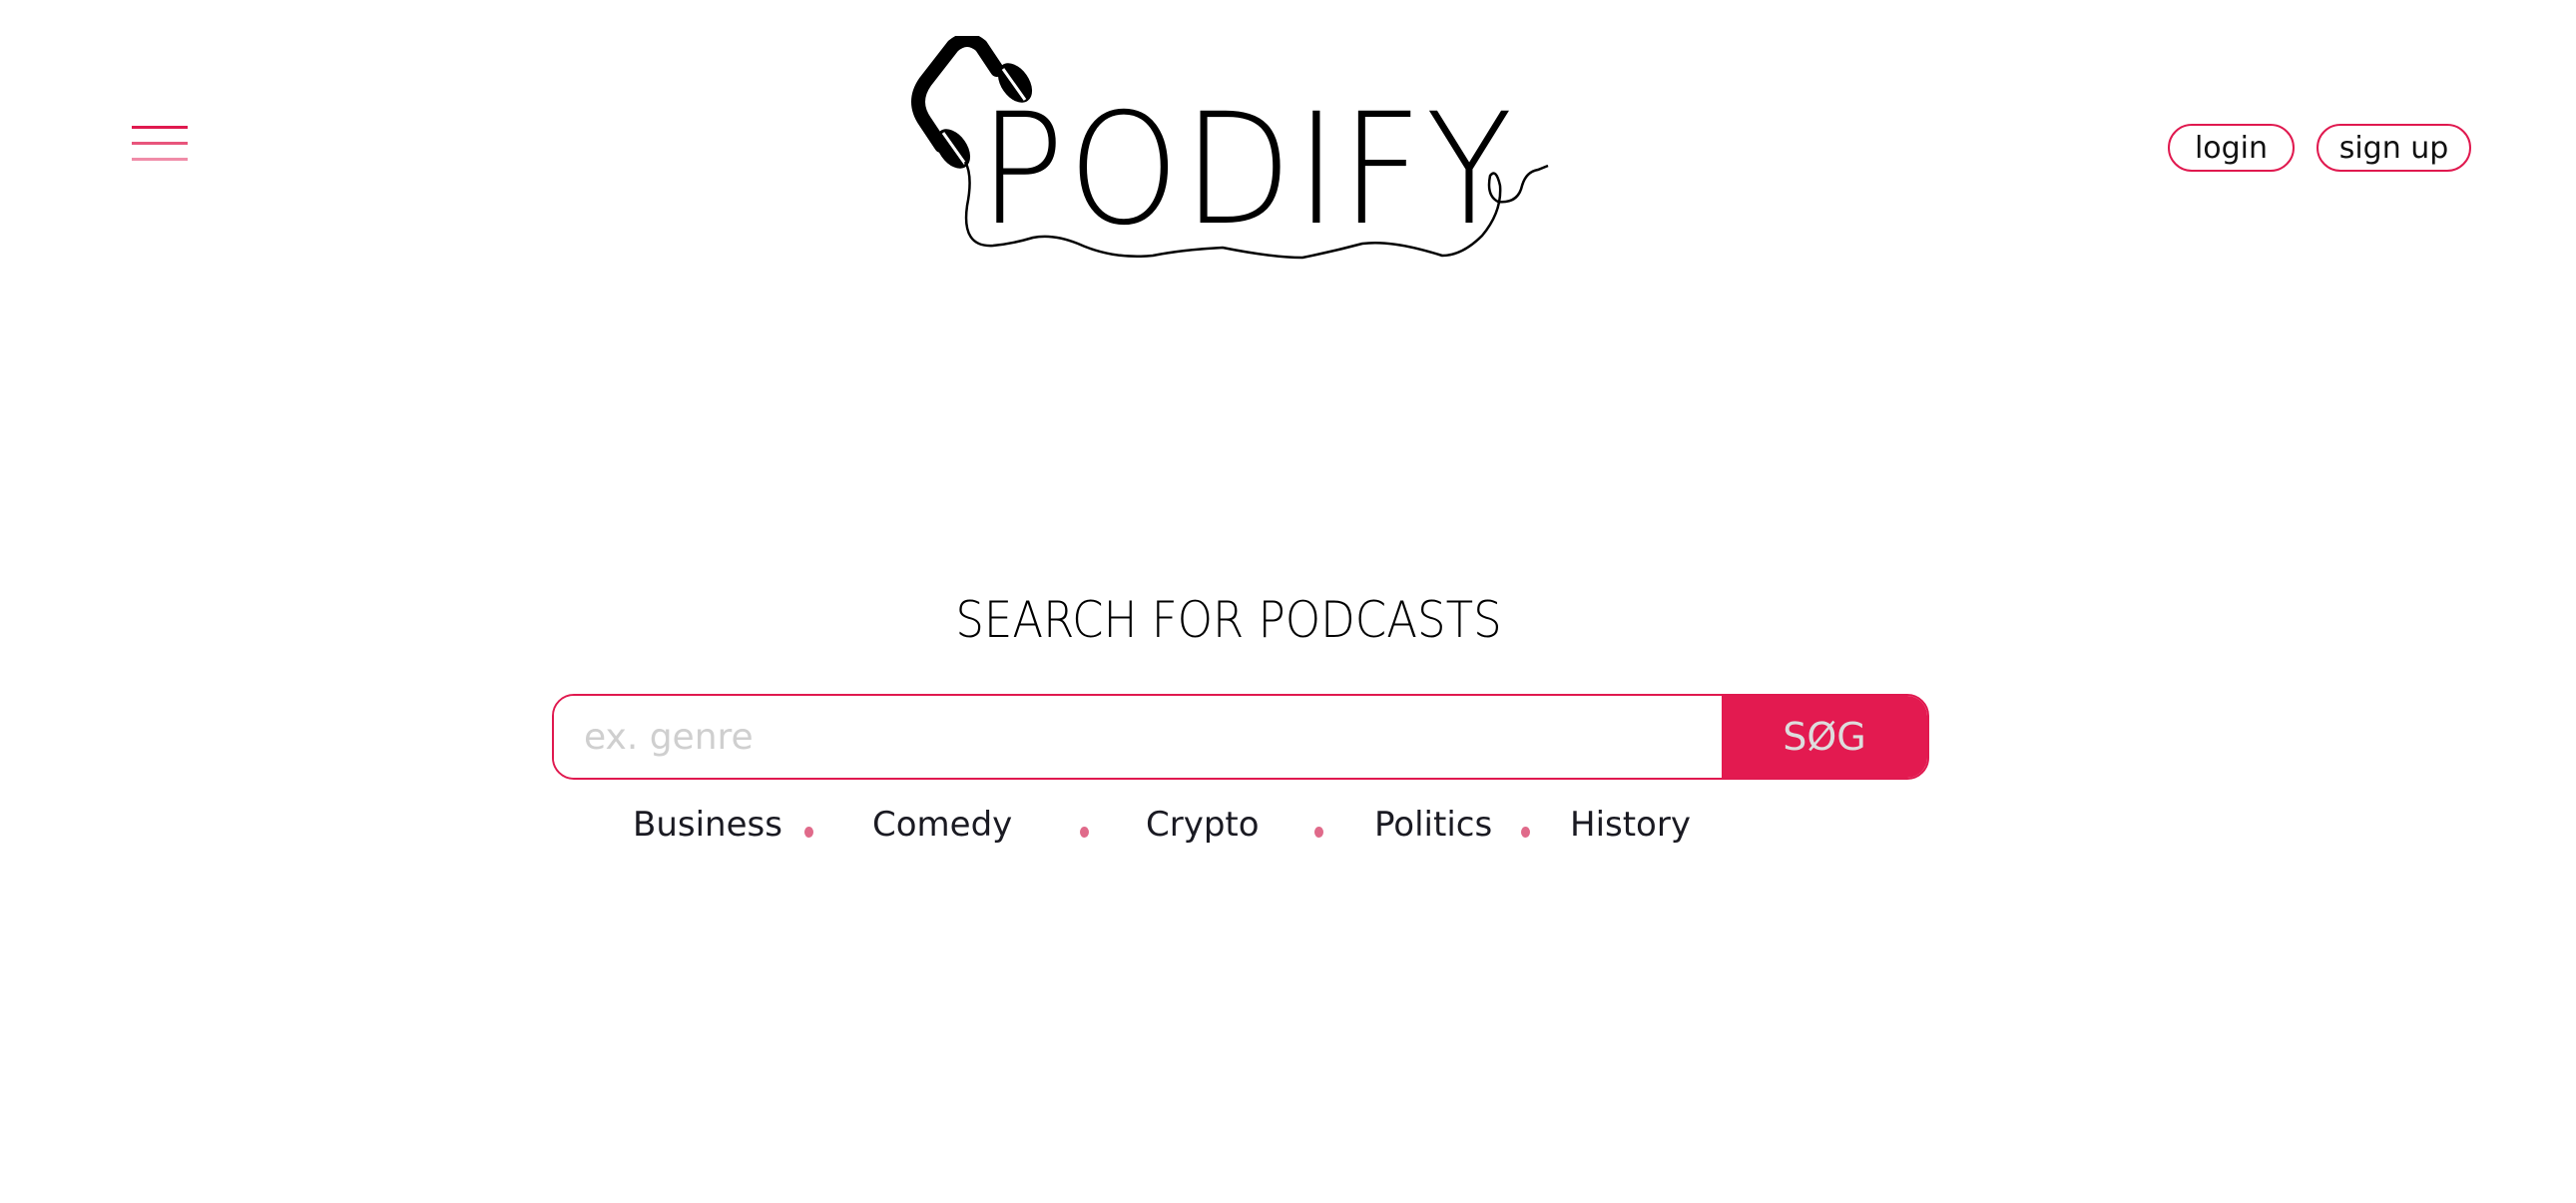  What do you see at coordinates (1138, 737) in the screenshot?
I see `search-input` at bounding box center [1138, 737].